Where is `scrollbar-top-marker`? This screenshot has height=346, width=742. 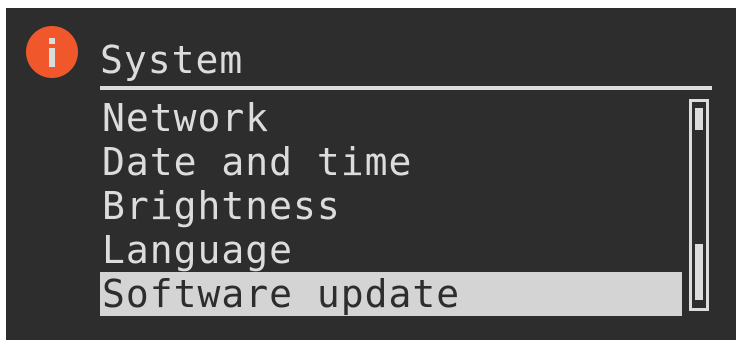 scrollbar-top-marker is located at coordinates (699, 119).